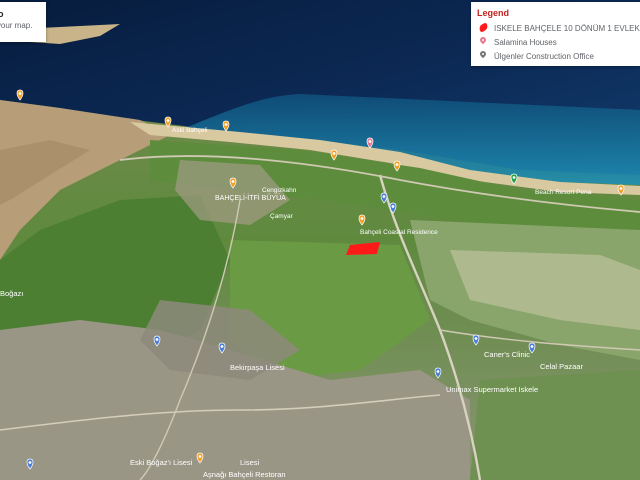  What do you see at coordinates (399, 232) in the screenshot?
I see `label-bahceli-coastal: Bahçeli Coastal Residence` at bounding box center [399, 232].